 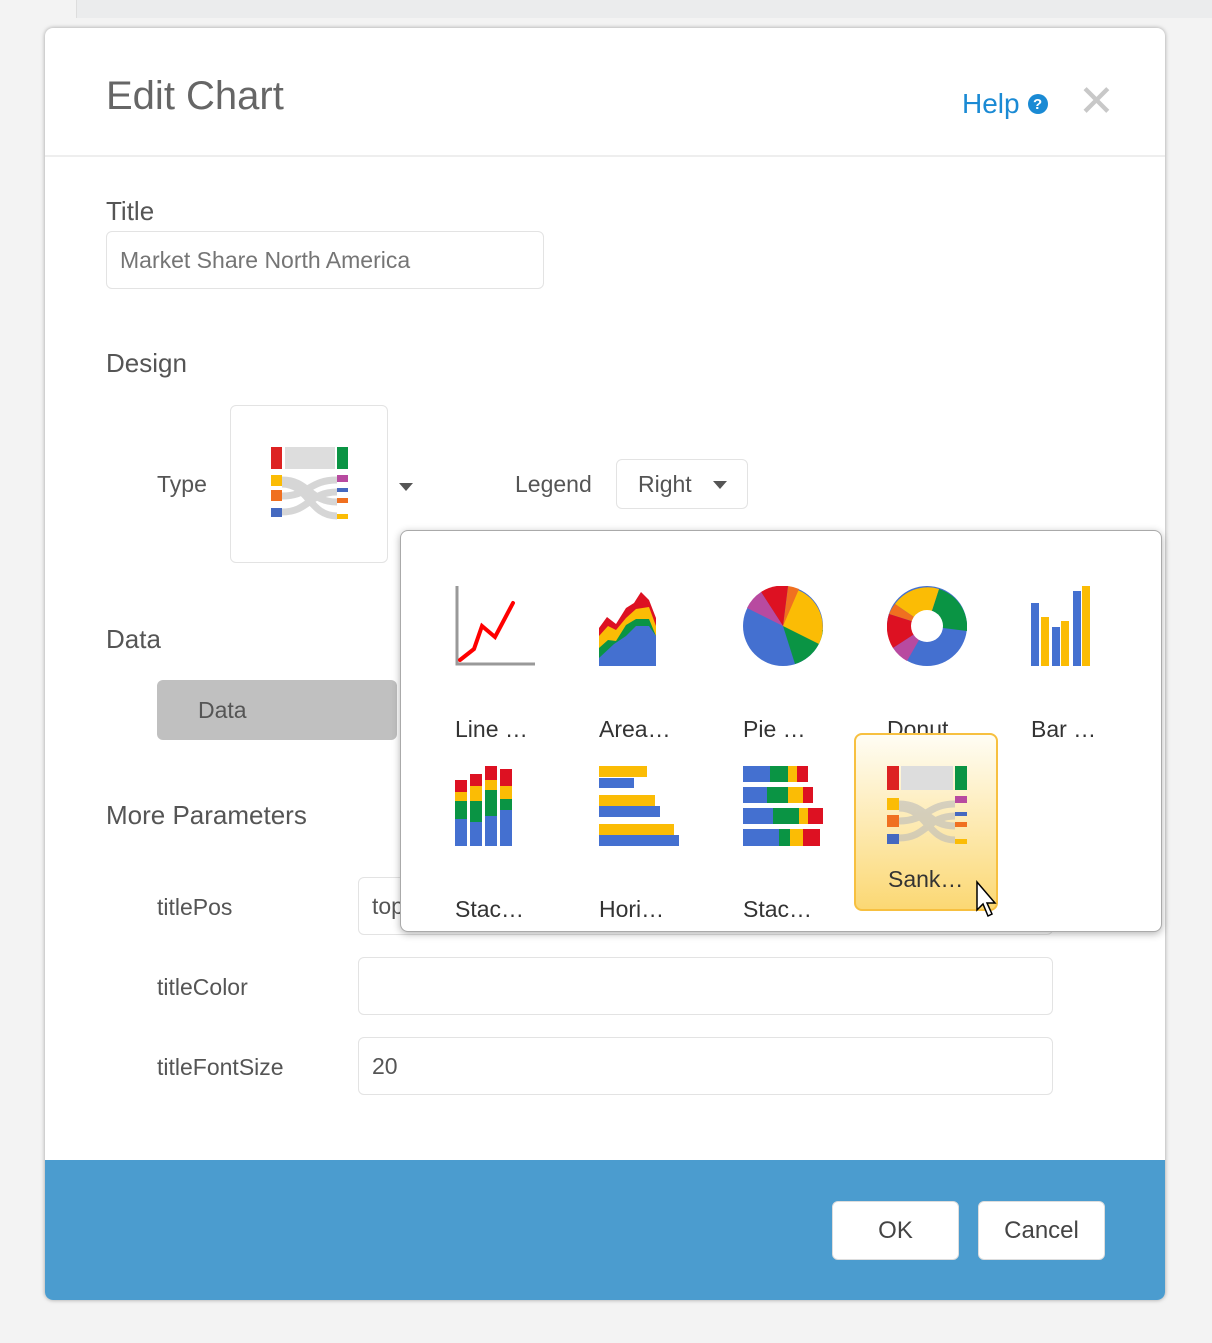 I want to click on data-label: Data, so click(x=133, y=639).